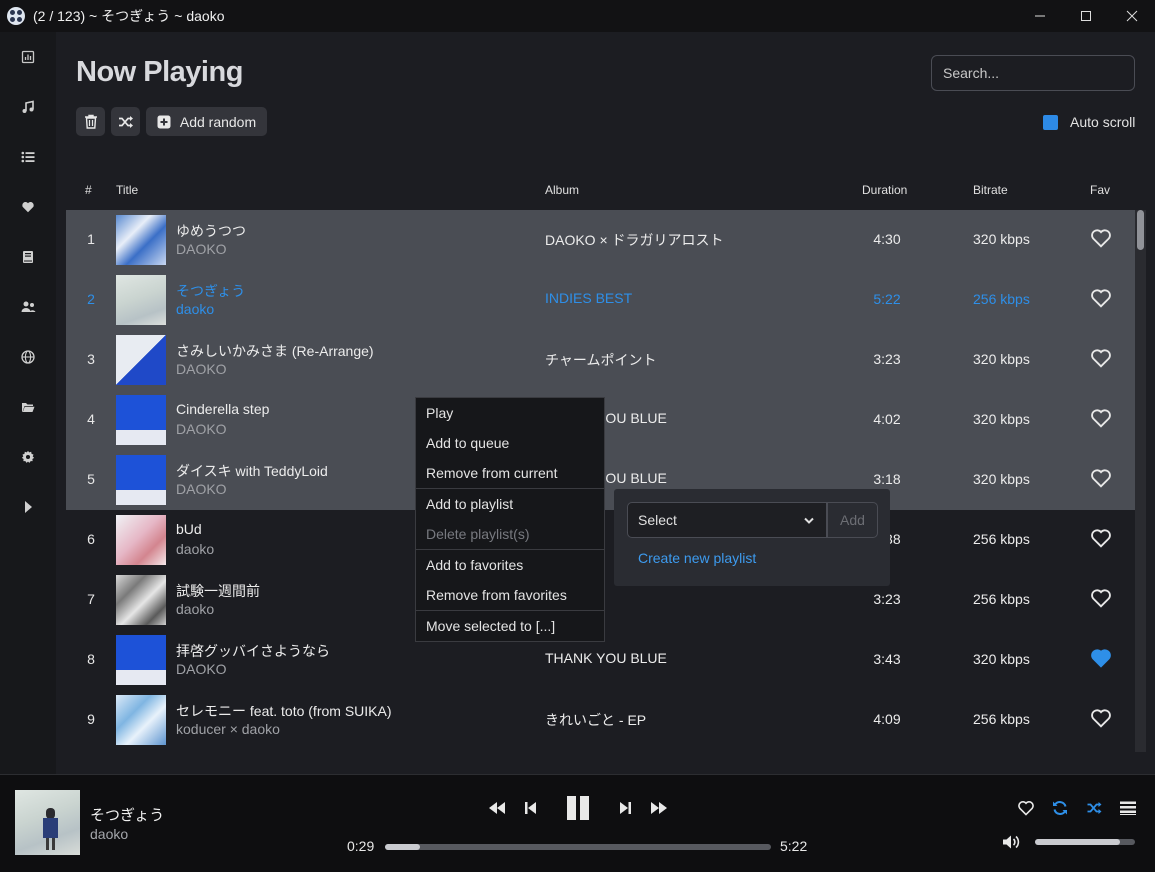  I want to click on next-track-button, so click(625, 808).